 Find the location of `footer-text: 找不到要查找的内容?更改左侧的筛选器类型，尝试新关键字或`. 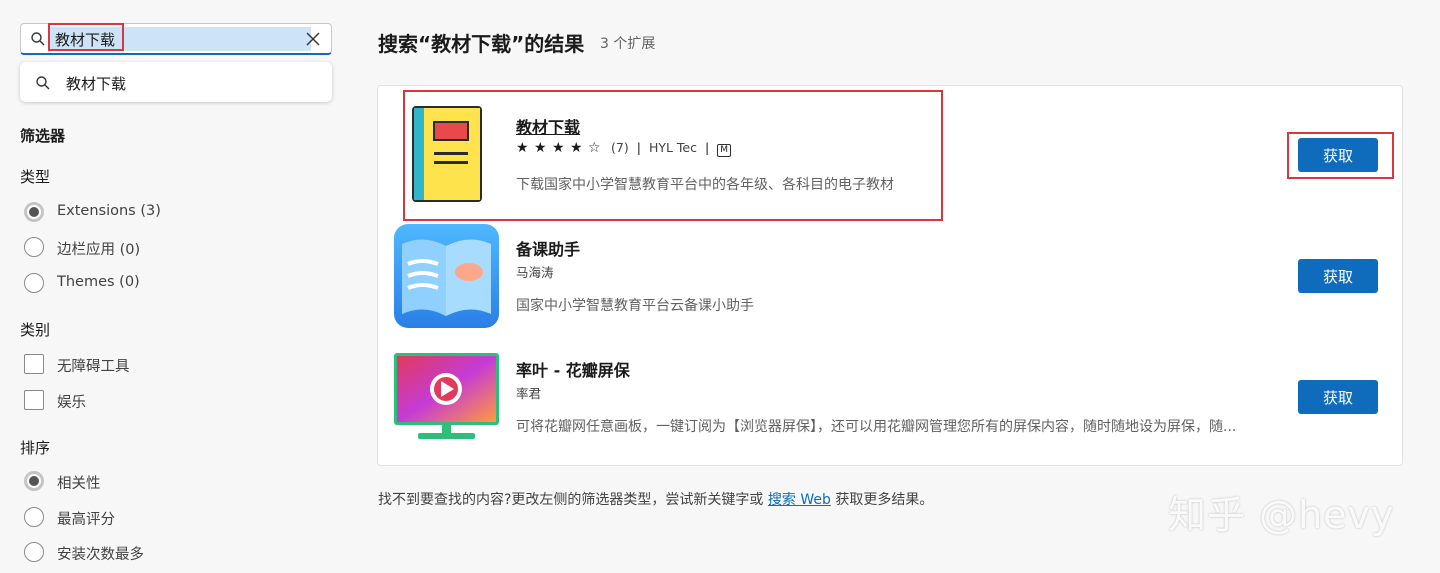

footer-text: 找不到要查找的内容?更改左侧的筛选器类型，尝试新关键字或 is located at coordinates (571, 500).